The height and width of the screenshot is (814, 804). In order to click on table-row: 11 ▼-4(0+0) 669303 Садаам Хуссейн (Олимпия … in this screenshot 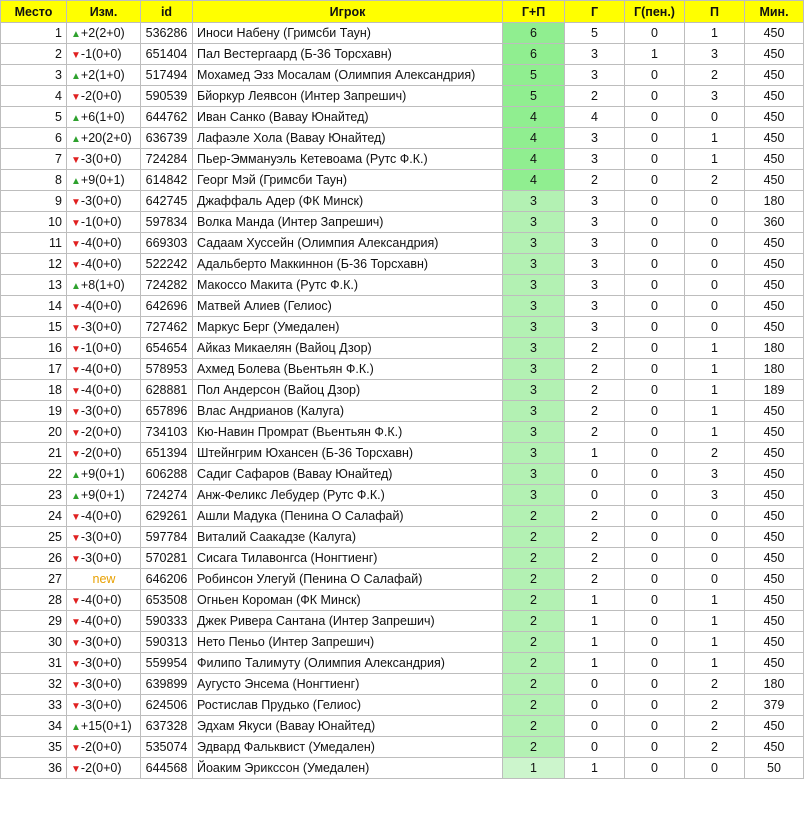, I will do `click(402, 243)`.